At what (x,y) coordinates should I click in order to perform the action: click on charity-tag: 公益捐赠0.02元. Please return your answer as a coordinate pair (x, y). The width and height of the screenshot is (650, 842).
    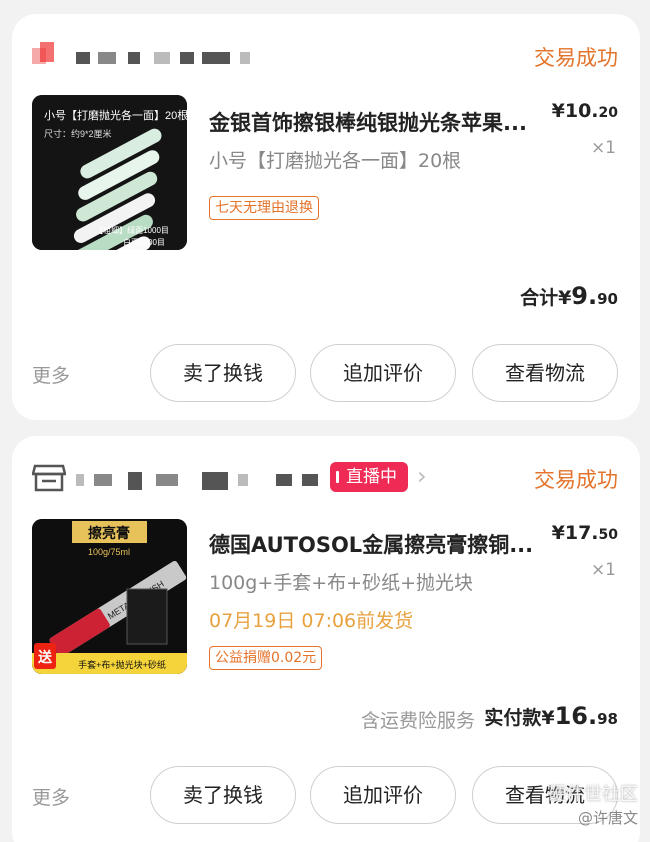
    Looking at the image, I should click on (266, 658).